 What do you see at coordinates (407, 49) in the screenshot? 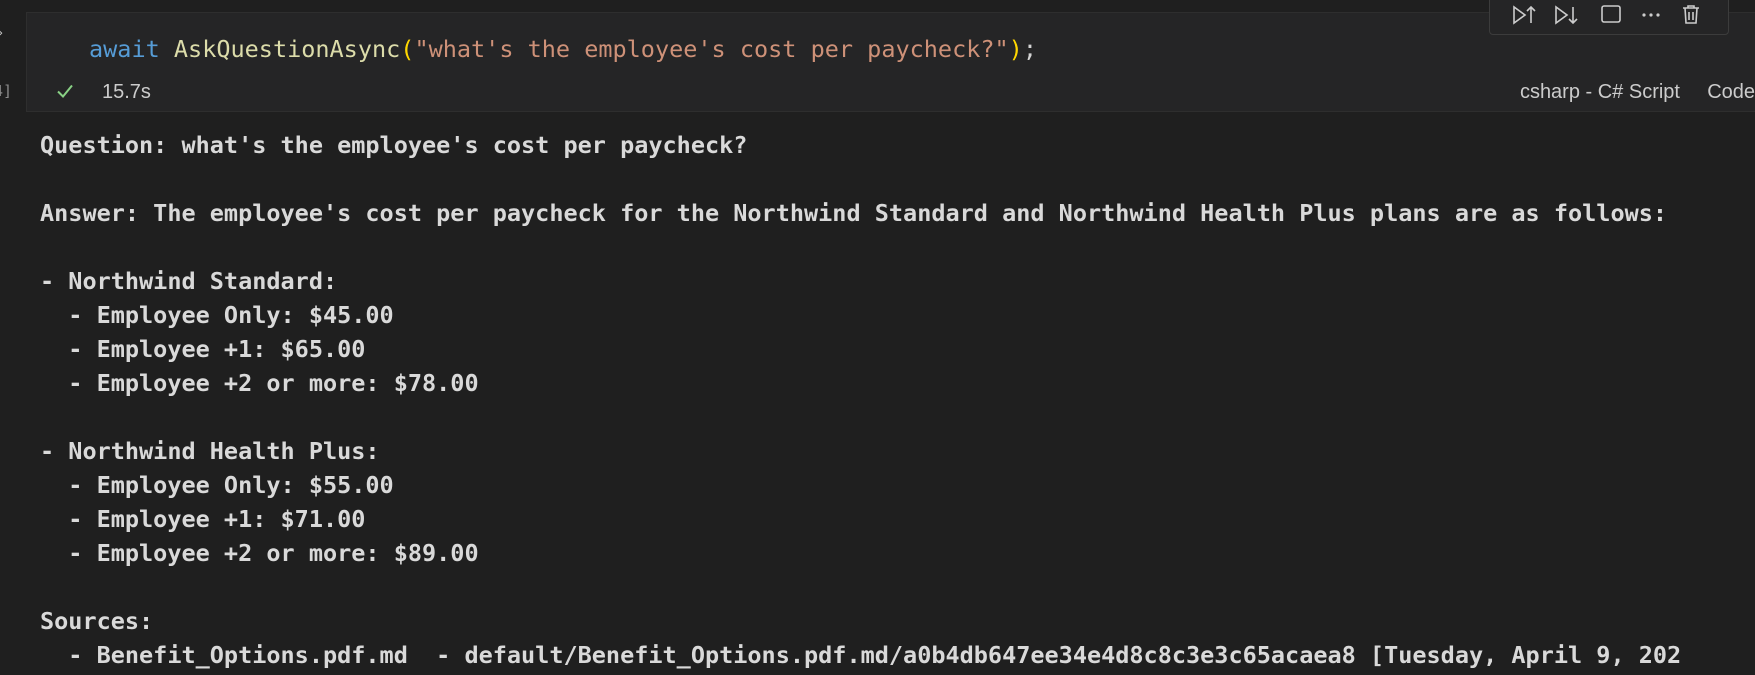
I see `code-open-paren: (` at bounding box center [407, 49].